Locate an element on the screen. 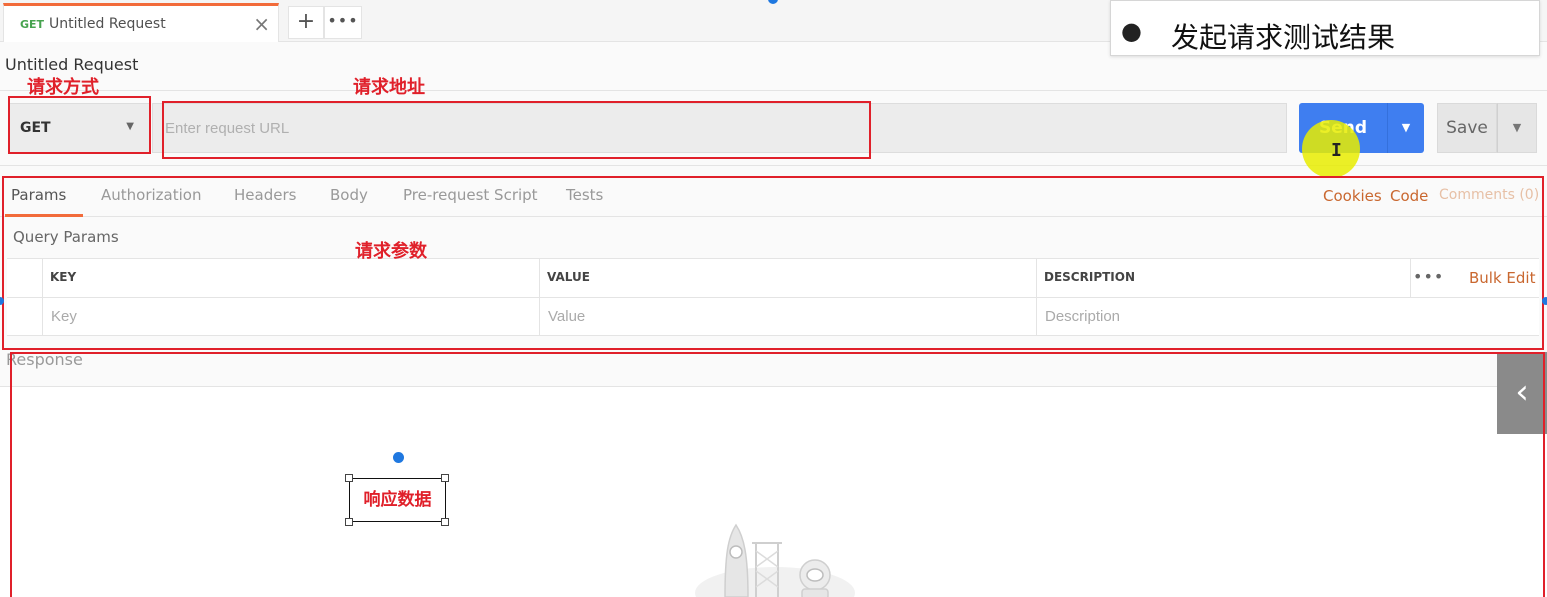 The width and height of the screenshot is (1547, 597). slide-note: ● 发起请求测试结果 is located at coordinates (1325, 28).